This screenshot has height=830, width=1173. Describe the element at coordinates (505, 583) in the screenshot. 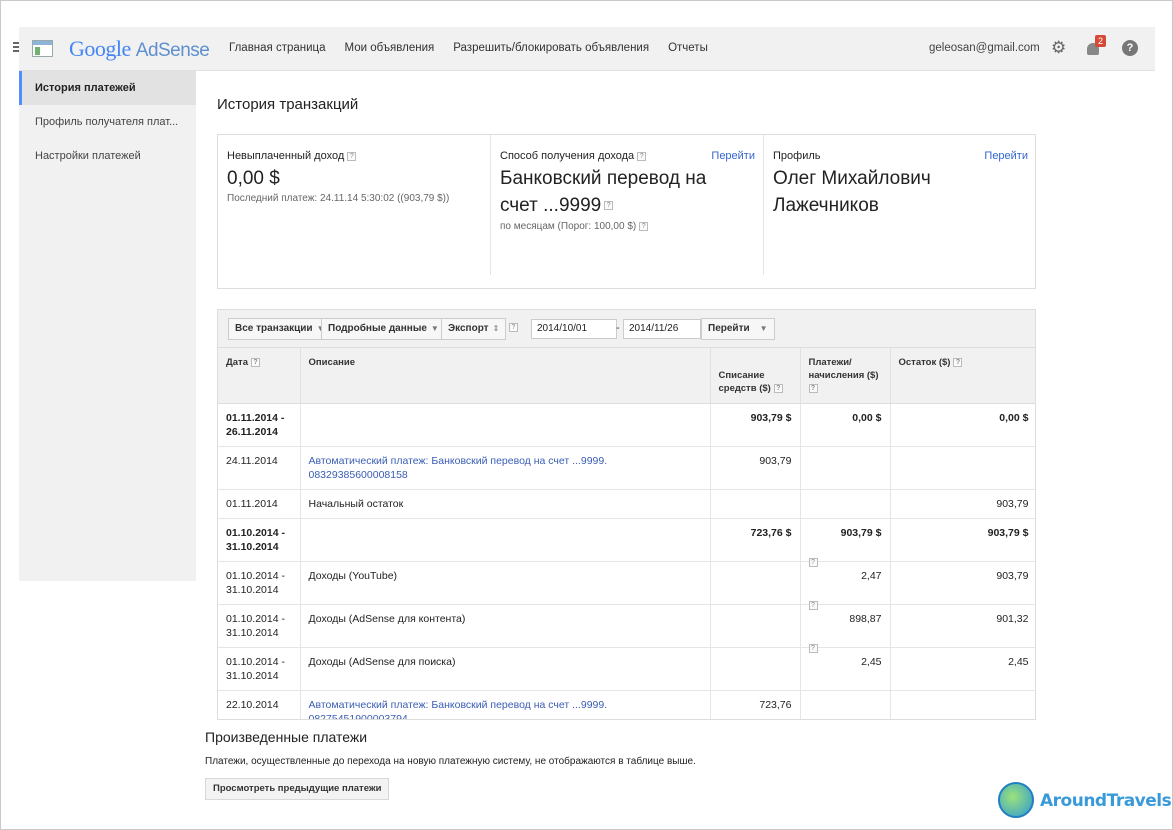

I see `cell-description: Доходы (YouTube)` at that location.